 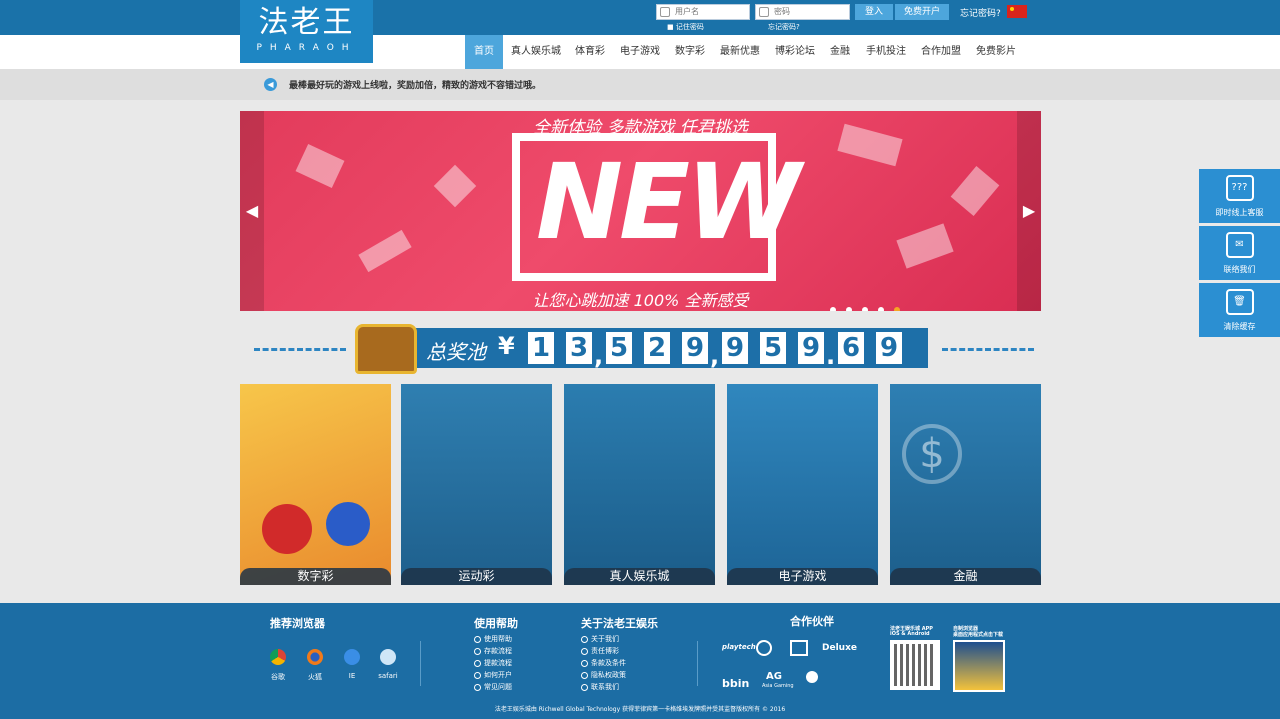 I want to click on nav-lottery: 数字彩, so click(x=690, y=52).